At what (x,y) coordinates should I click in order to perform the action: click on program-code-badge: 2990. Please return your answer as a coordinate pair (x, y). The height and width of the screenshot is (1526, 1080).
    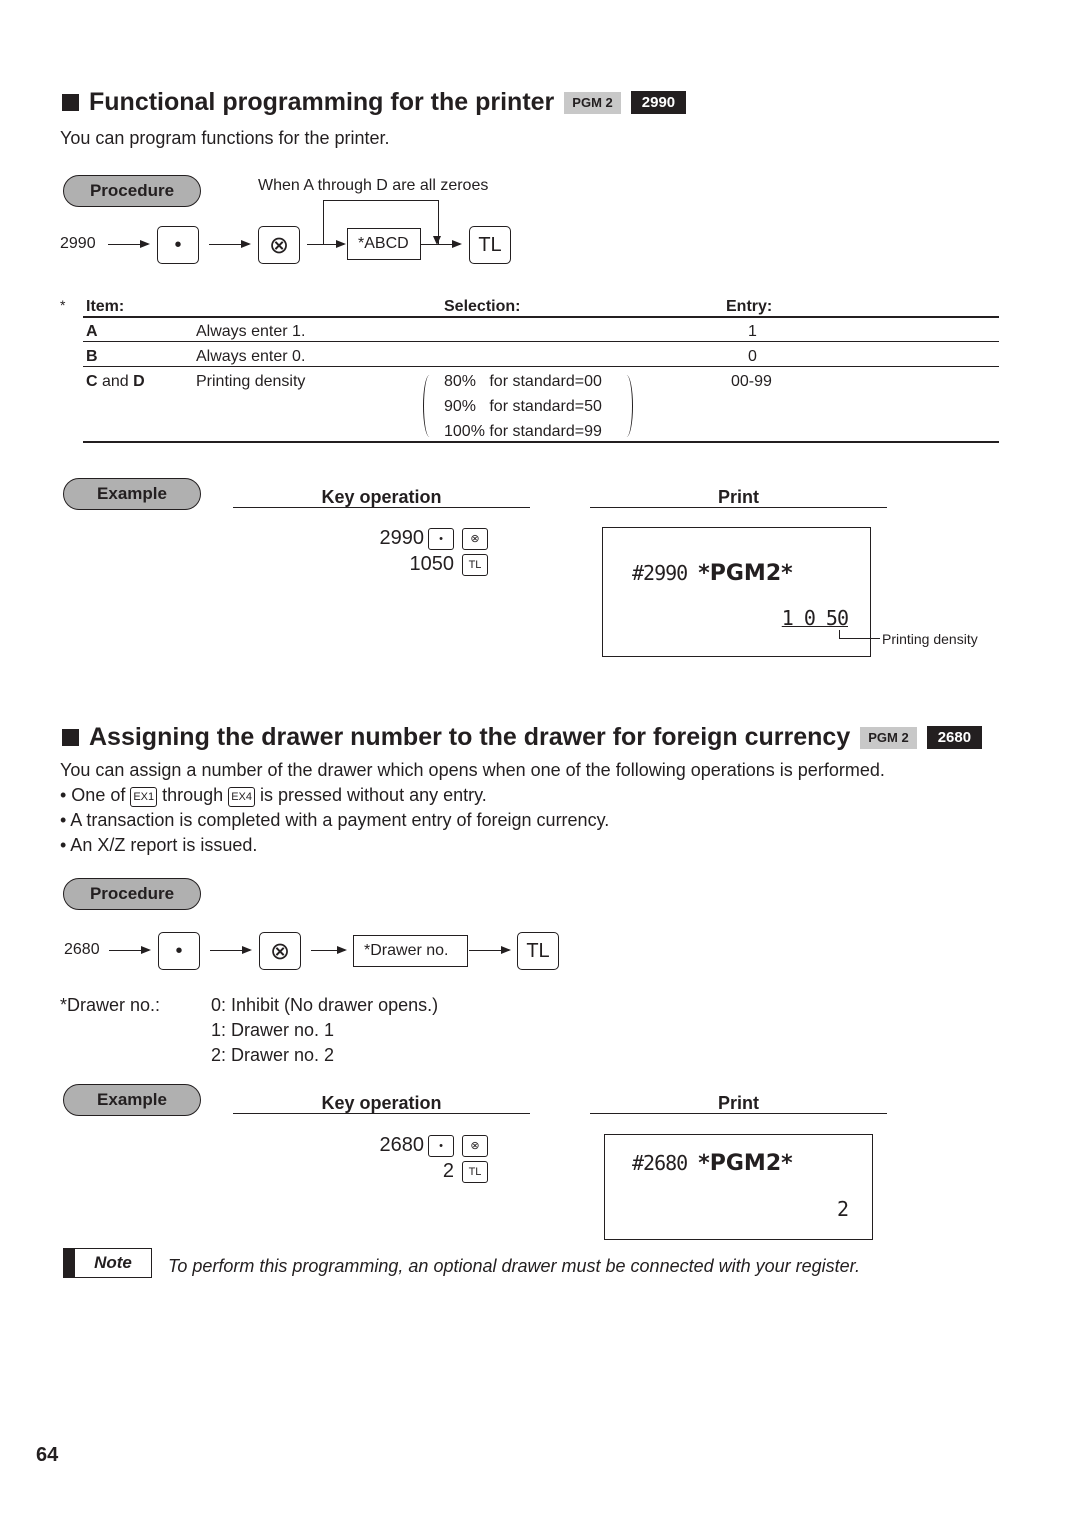
    Looking at the image, I should click on (658, 102).